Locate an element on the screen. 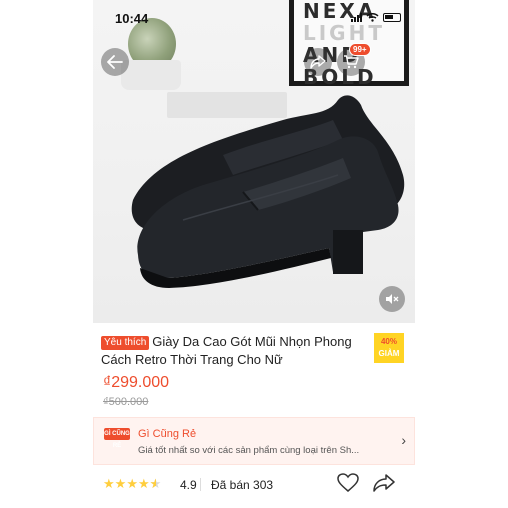 The image size is (508, 508). cart-icon is located at coordinates (351, 62).